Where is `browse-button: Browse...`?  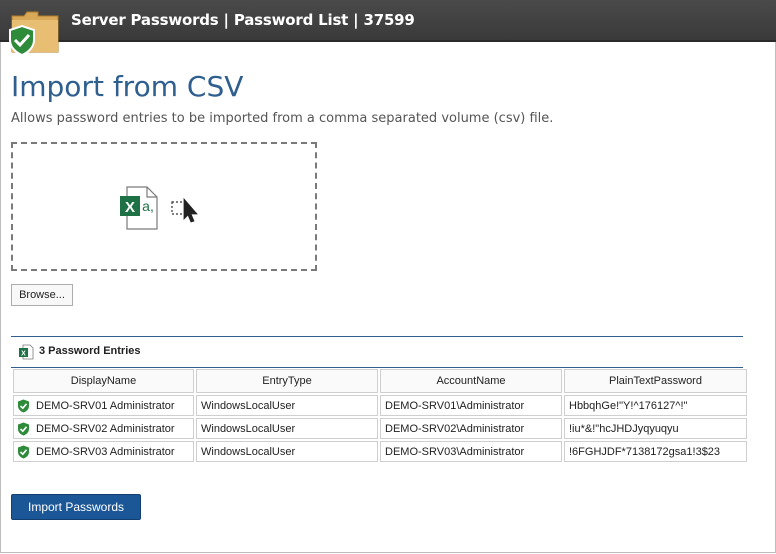 browse-button: Browse... is located at coordinates (42, 295).